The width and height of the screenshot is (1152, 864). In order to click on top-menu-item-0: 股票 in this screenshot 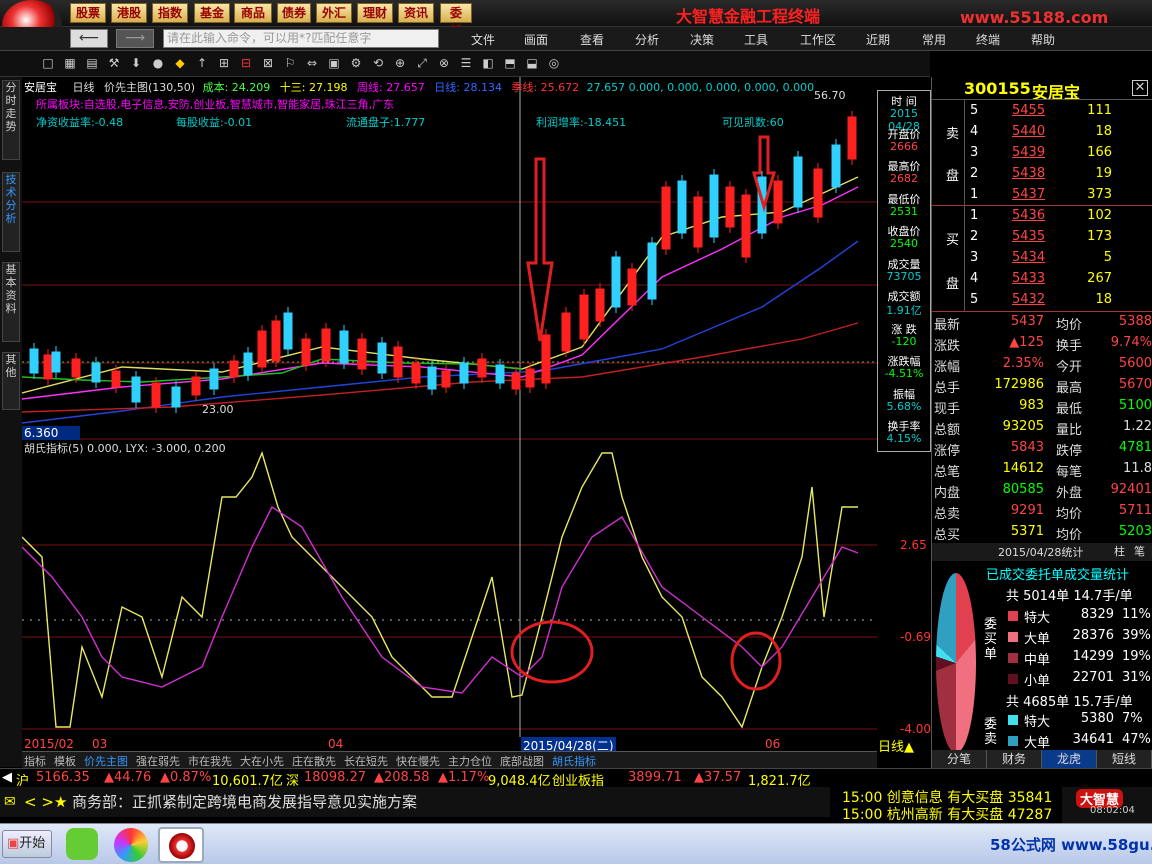, I will do `click(88, 13)`.